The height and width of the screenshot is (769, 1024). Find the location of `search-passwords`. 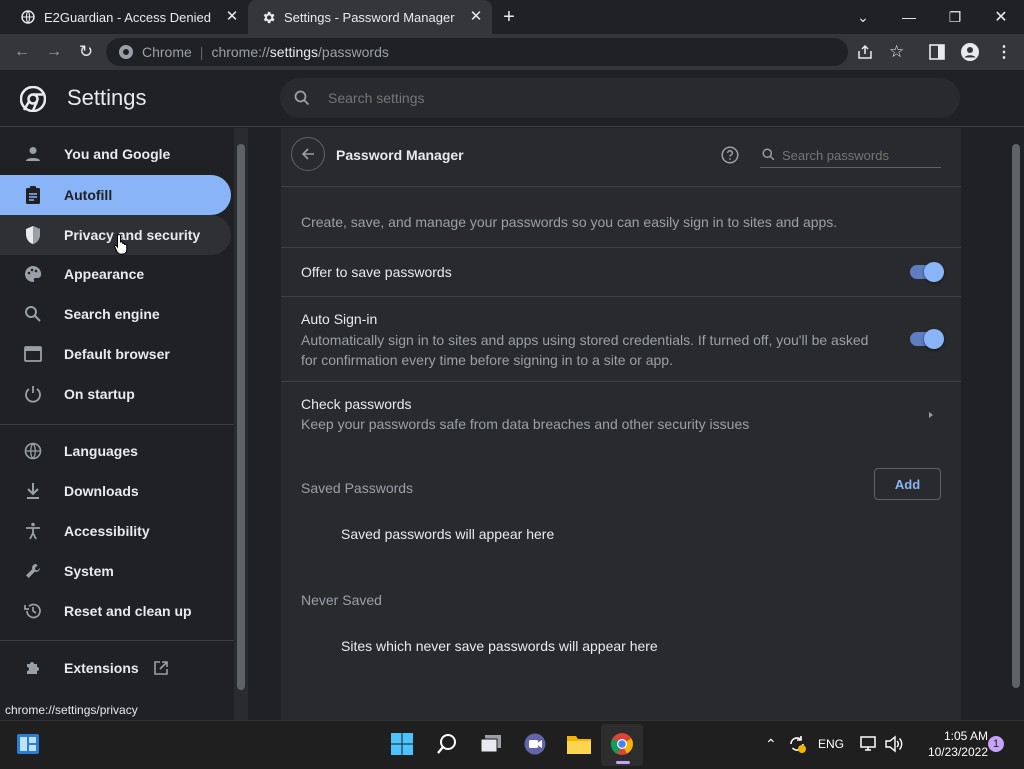

search-passwords is located at coordinates (850, 155).